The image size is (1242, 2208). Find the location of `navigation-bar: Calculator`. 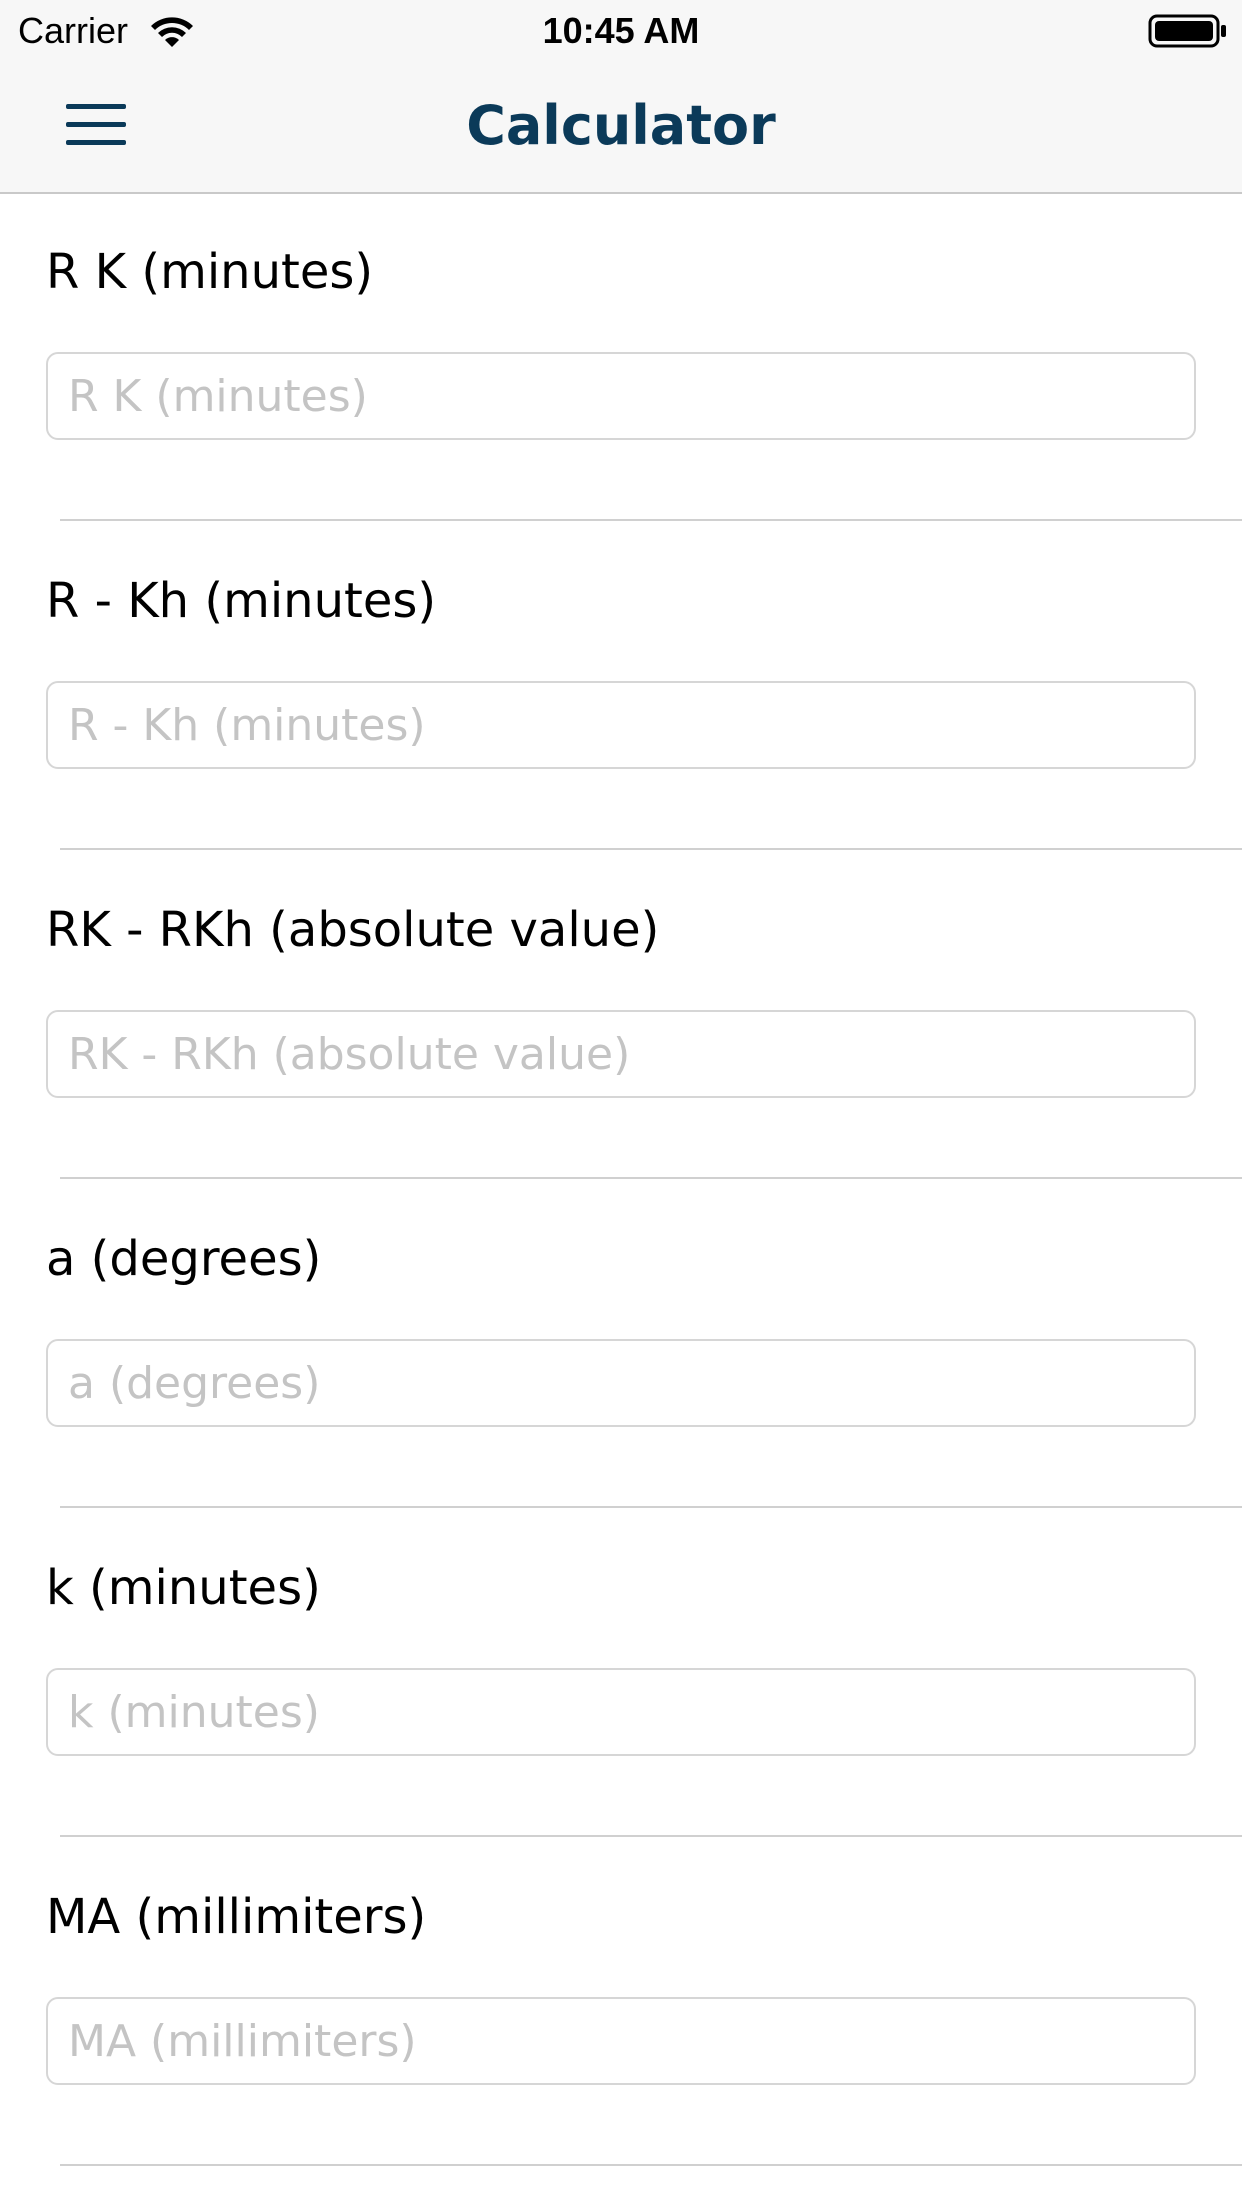

navigation-bar: Calculator is located at coordinates (621, 127).